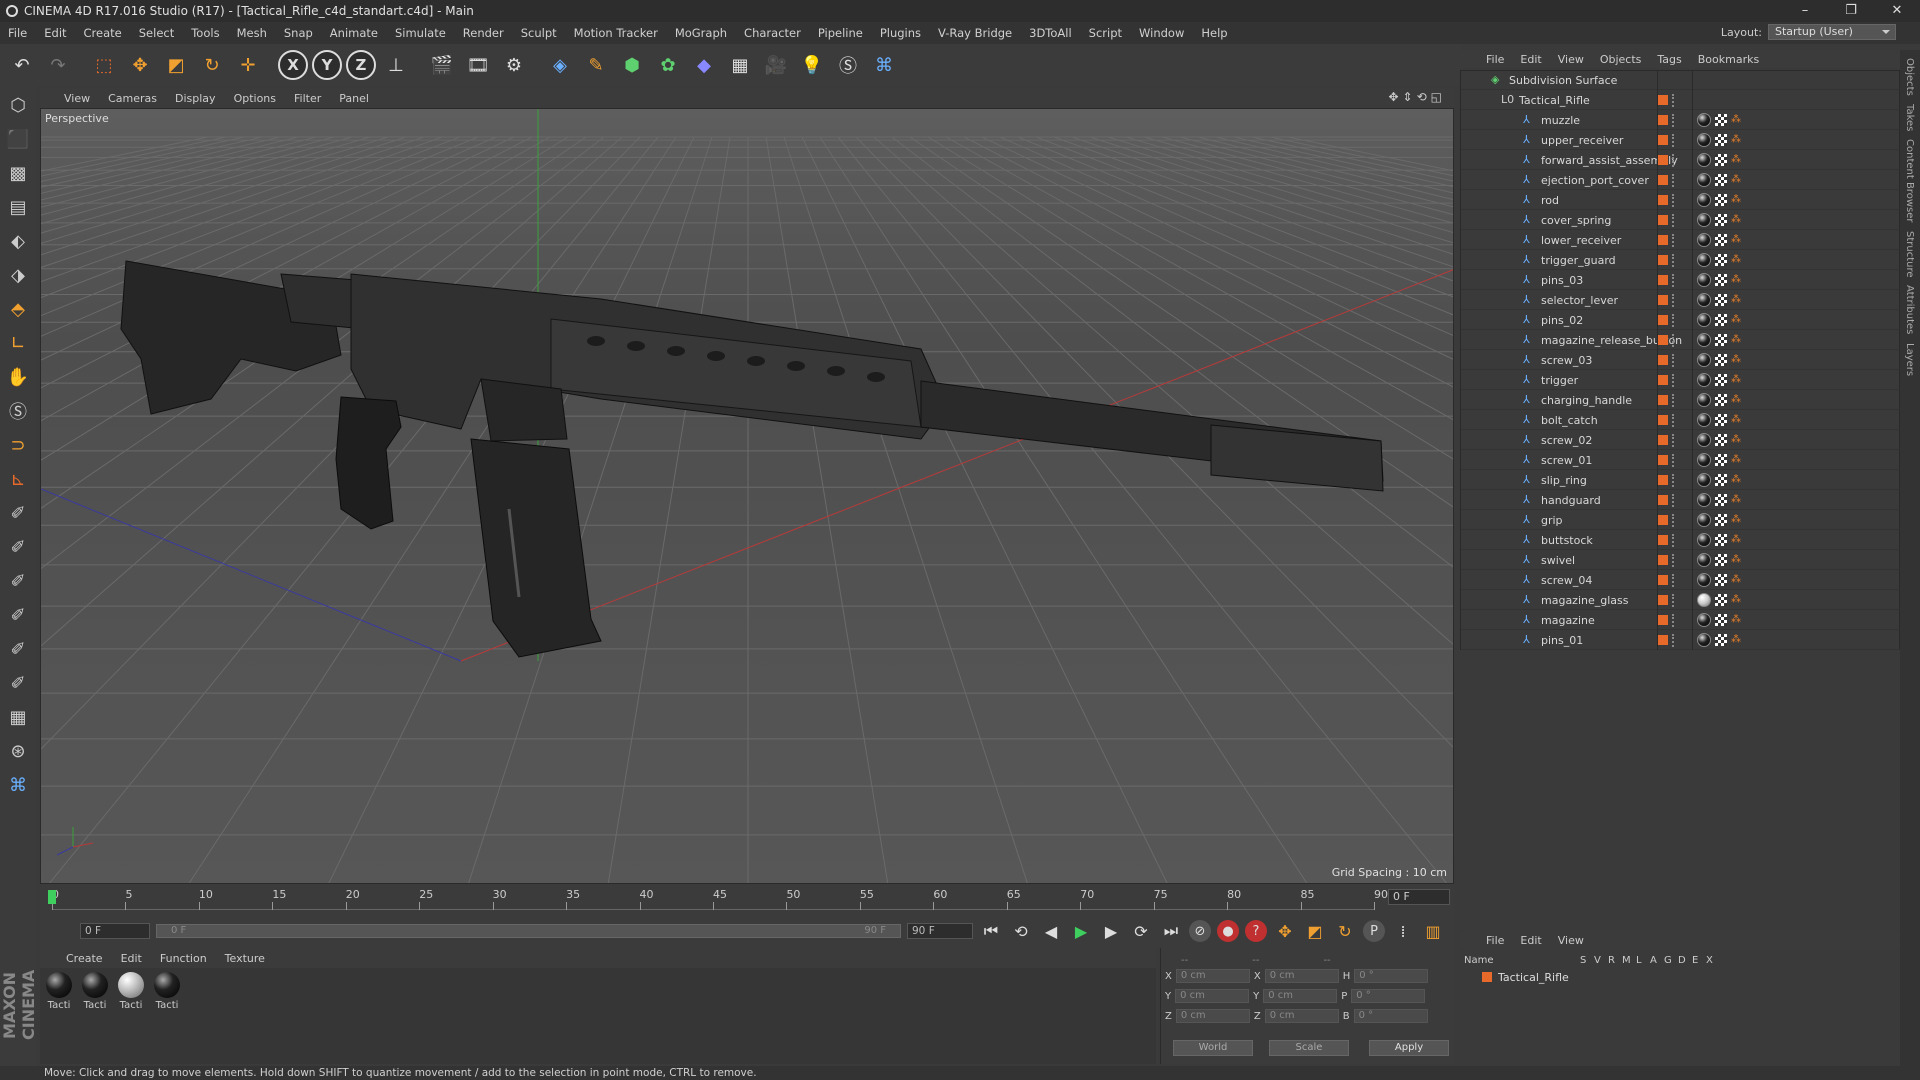 The width and height of the screenshot is (1920, 1080). Describe the element at coordinates (1554, 100) in the screenshot. I see `object-name: Tactical_Rifle` at that location.